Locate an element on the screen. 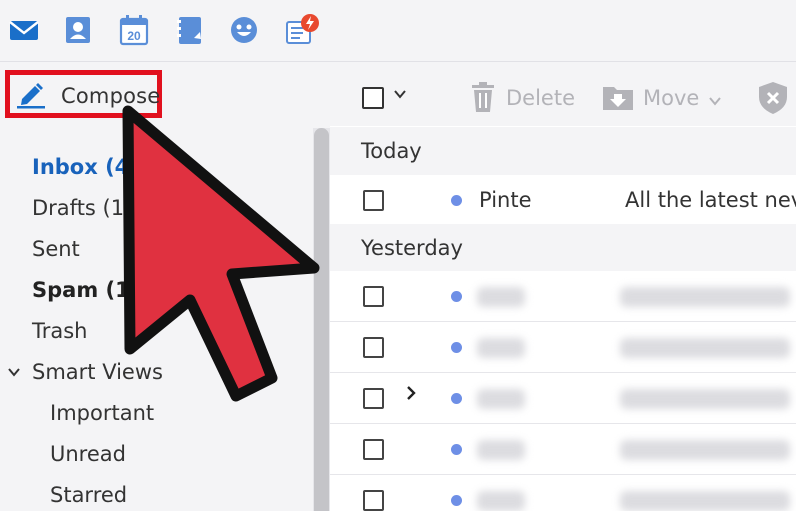  spam-shield-icon is located at coordinates (773, 100).